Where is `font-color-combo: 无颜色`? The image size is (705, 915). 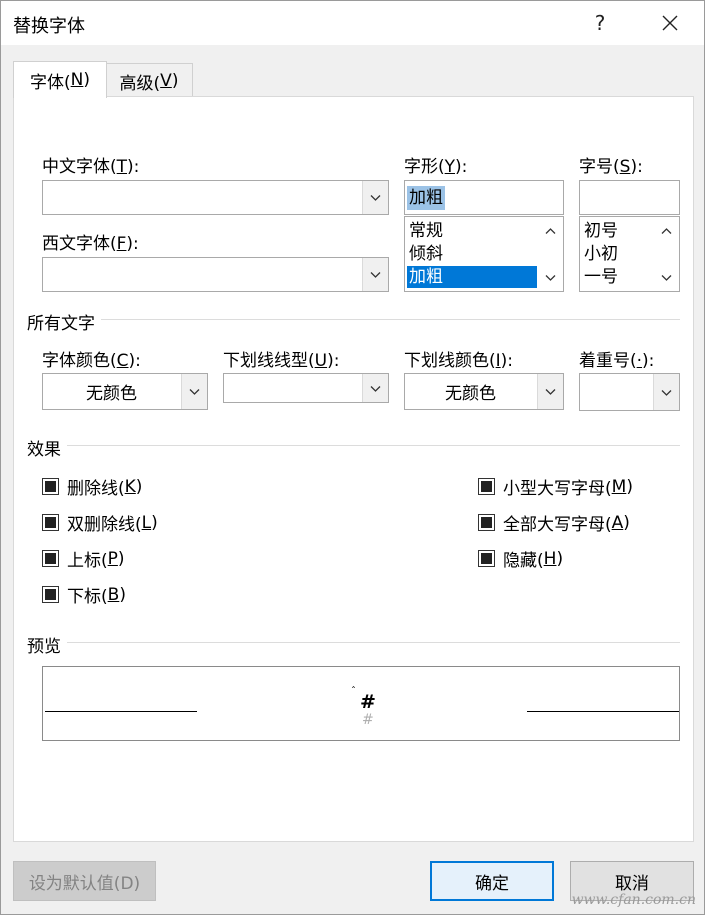 font-color-combo: 无颜色 is located at coordinates (125, 391).